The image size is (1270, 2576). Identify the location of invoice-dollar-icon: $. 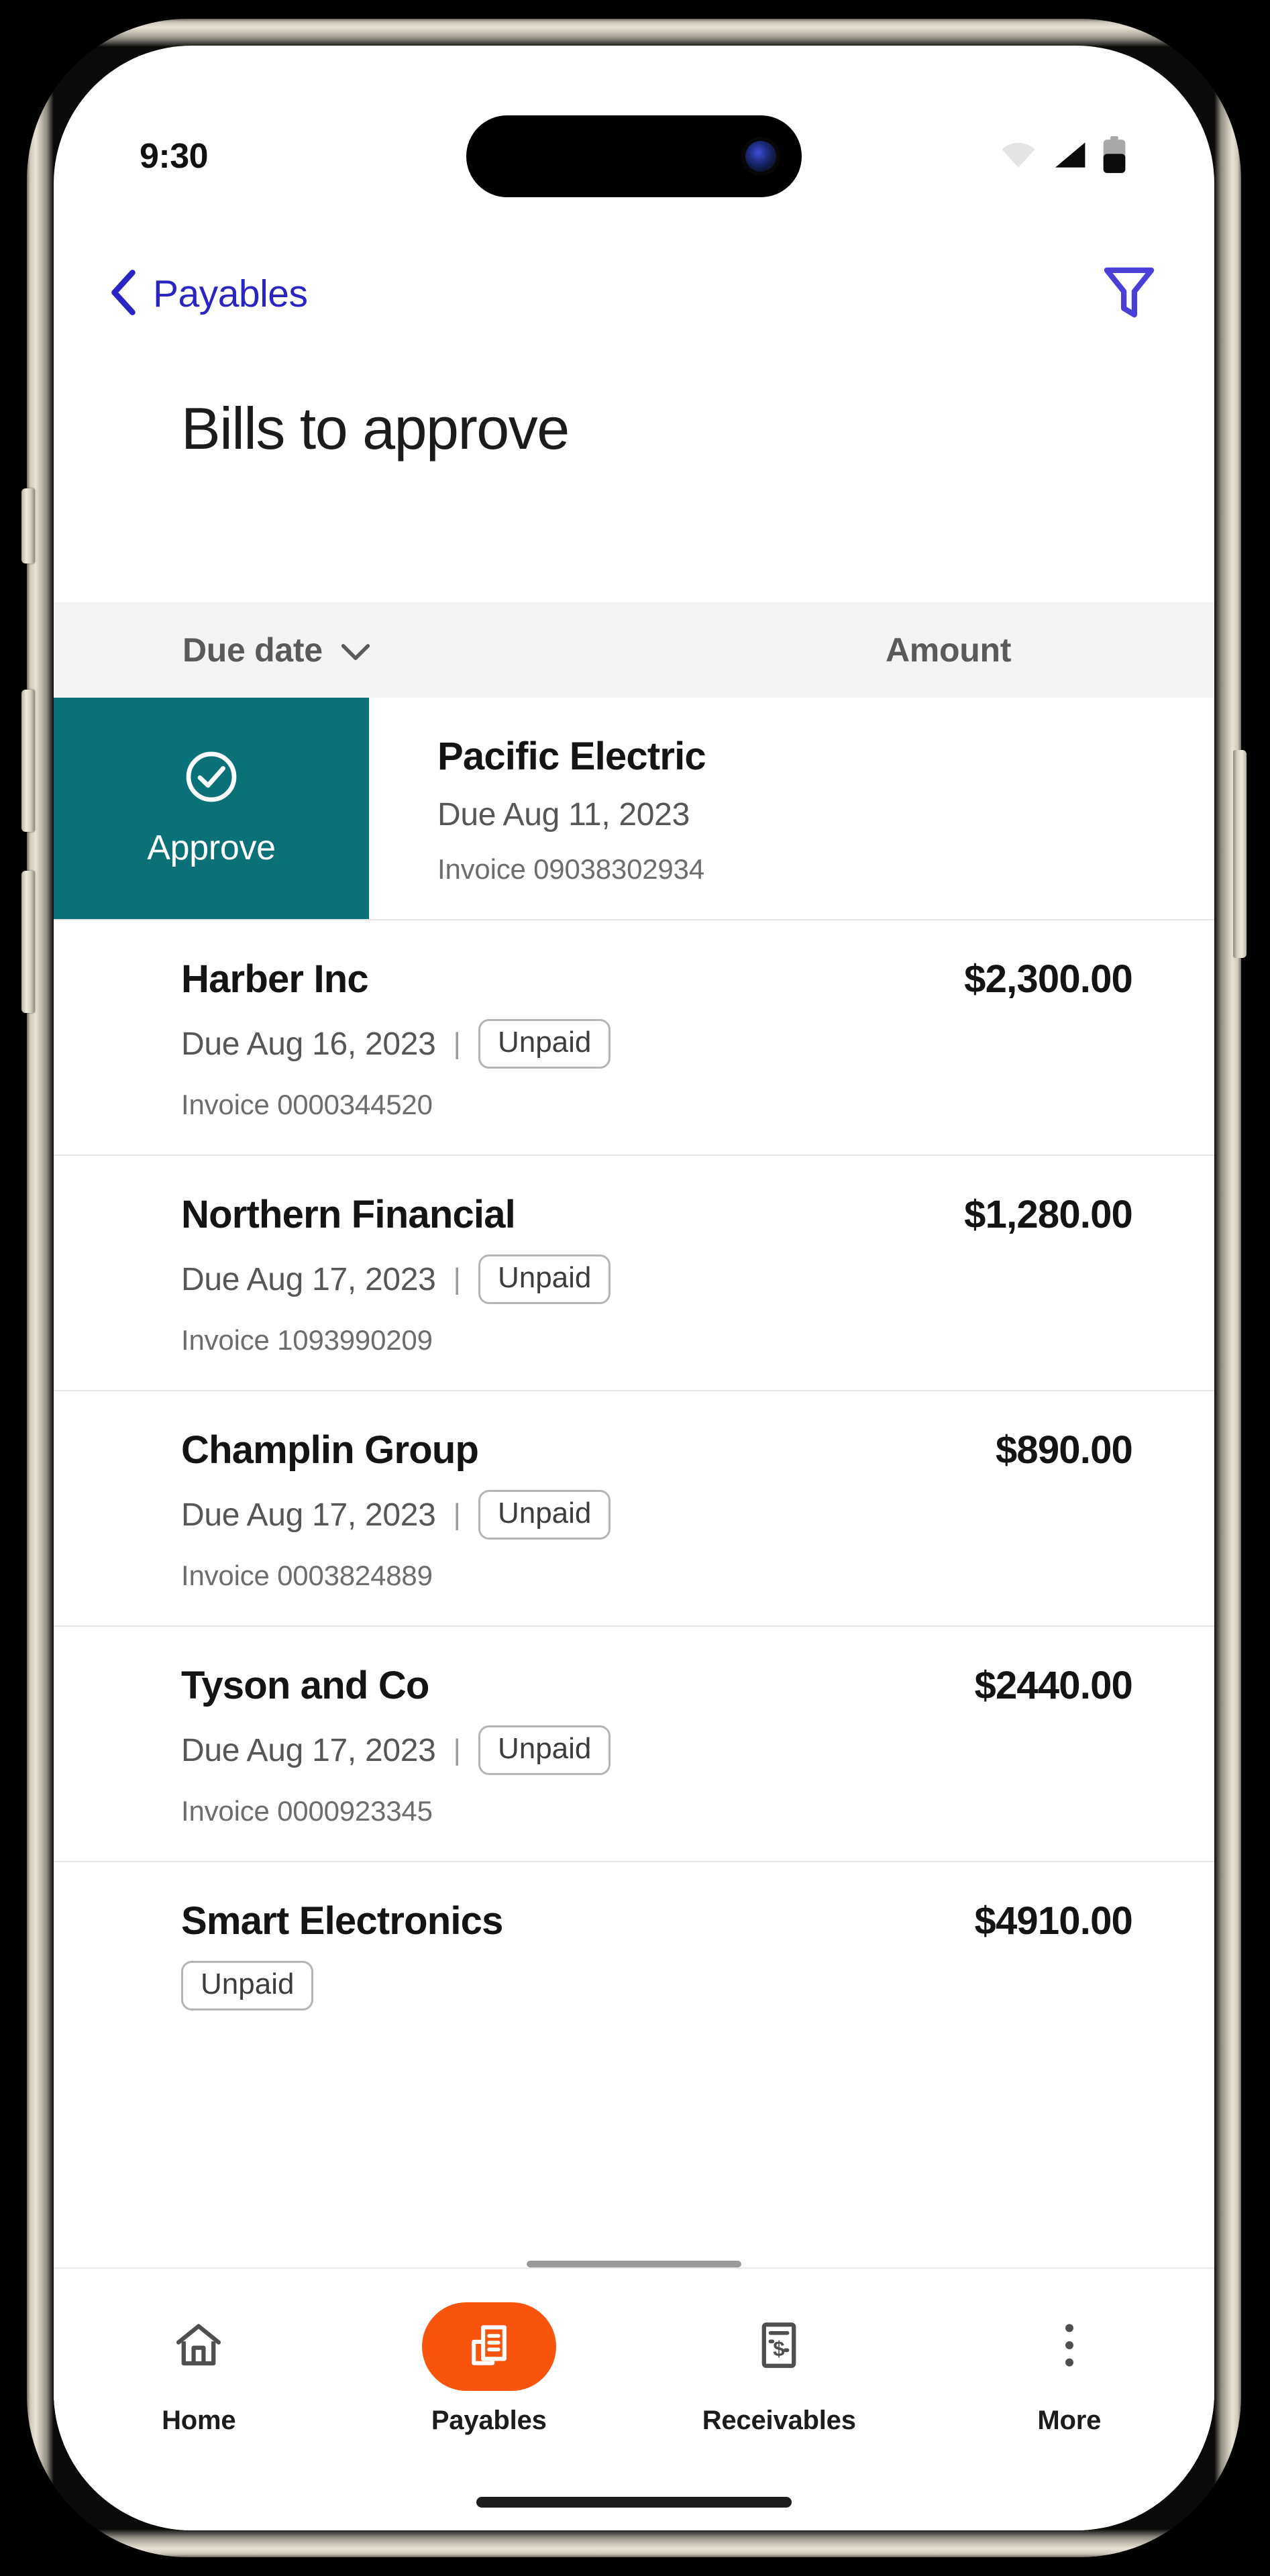
(779, 2346).